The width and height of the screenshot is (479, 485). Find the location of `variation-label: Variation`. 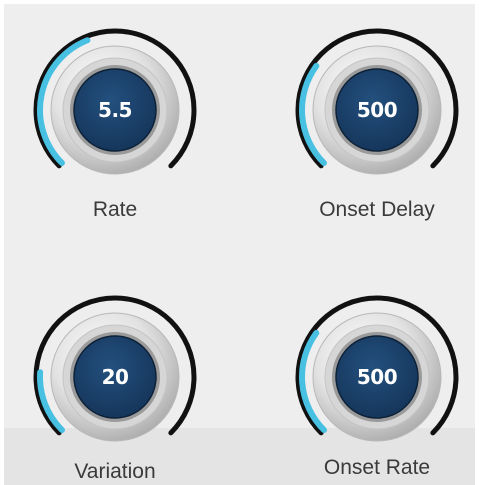

variation-label: Variation is located at coordinates (115, 471).